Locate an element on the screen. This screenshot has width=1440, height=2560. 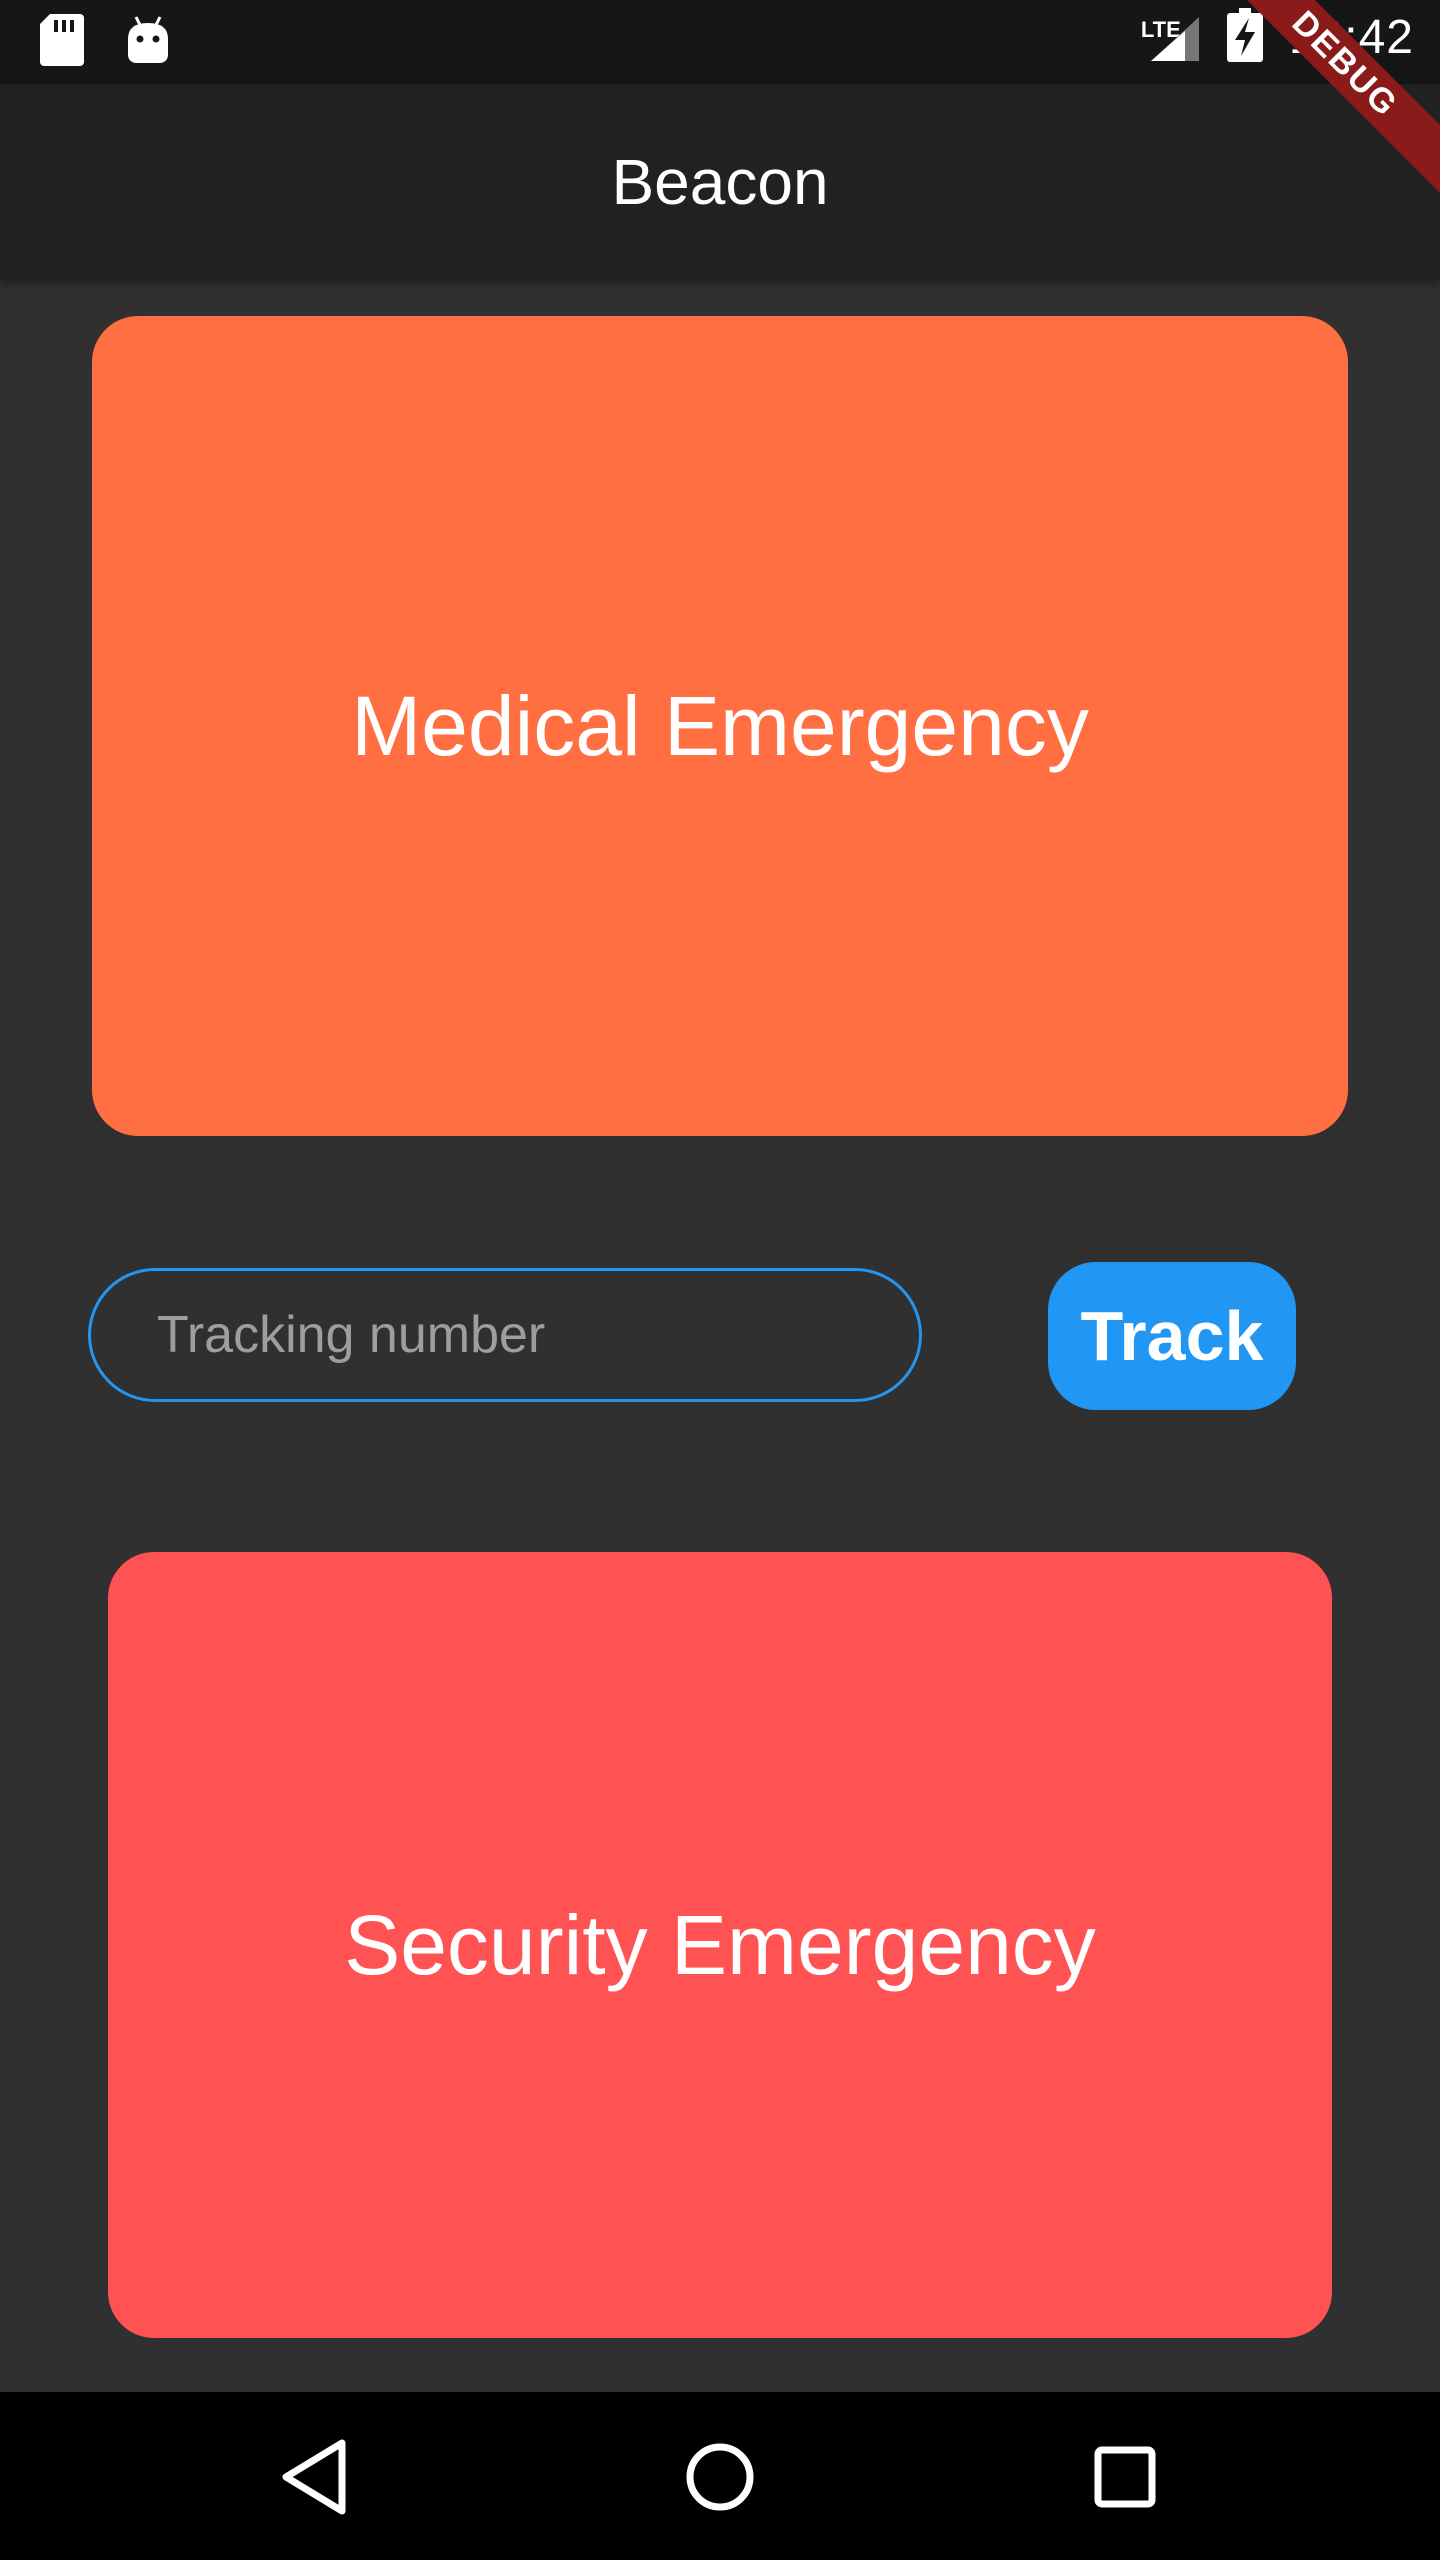
app-bar: Beacon is located at coordinates (720, 182).